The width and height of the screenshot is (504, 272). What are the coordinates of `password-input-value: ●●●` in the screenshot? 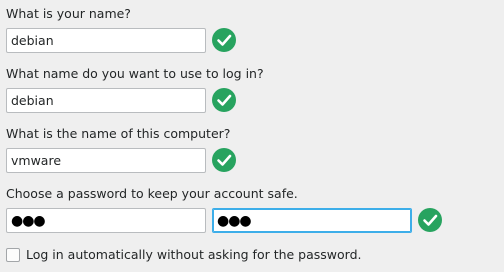 It's located at (28, 221).